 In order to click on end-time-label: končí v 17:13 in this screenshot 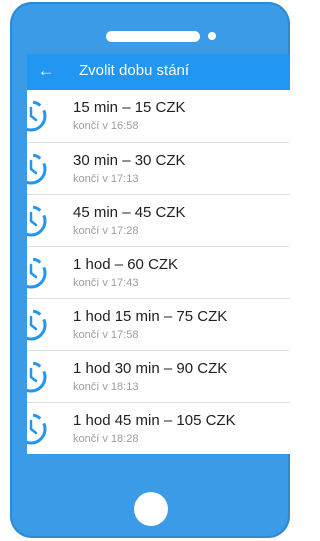, I will do `click(106, 179)`.